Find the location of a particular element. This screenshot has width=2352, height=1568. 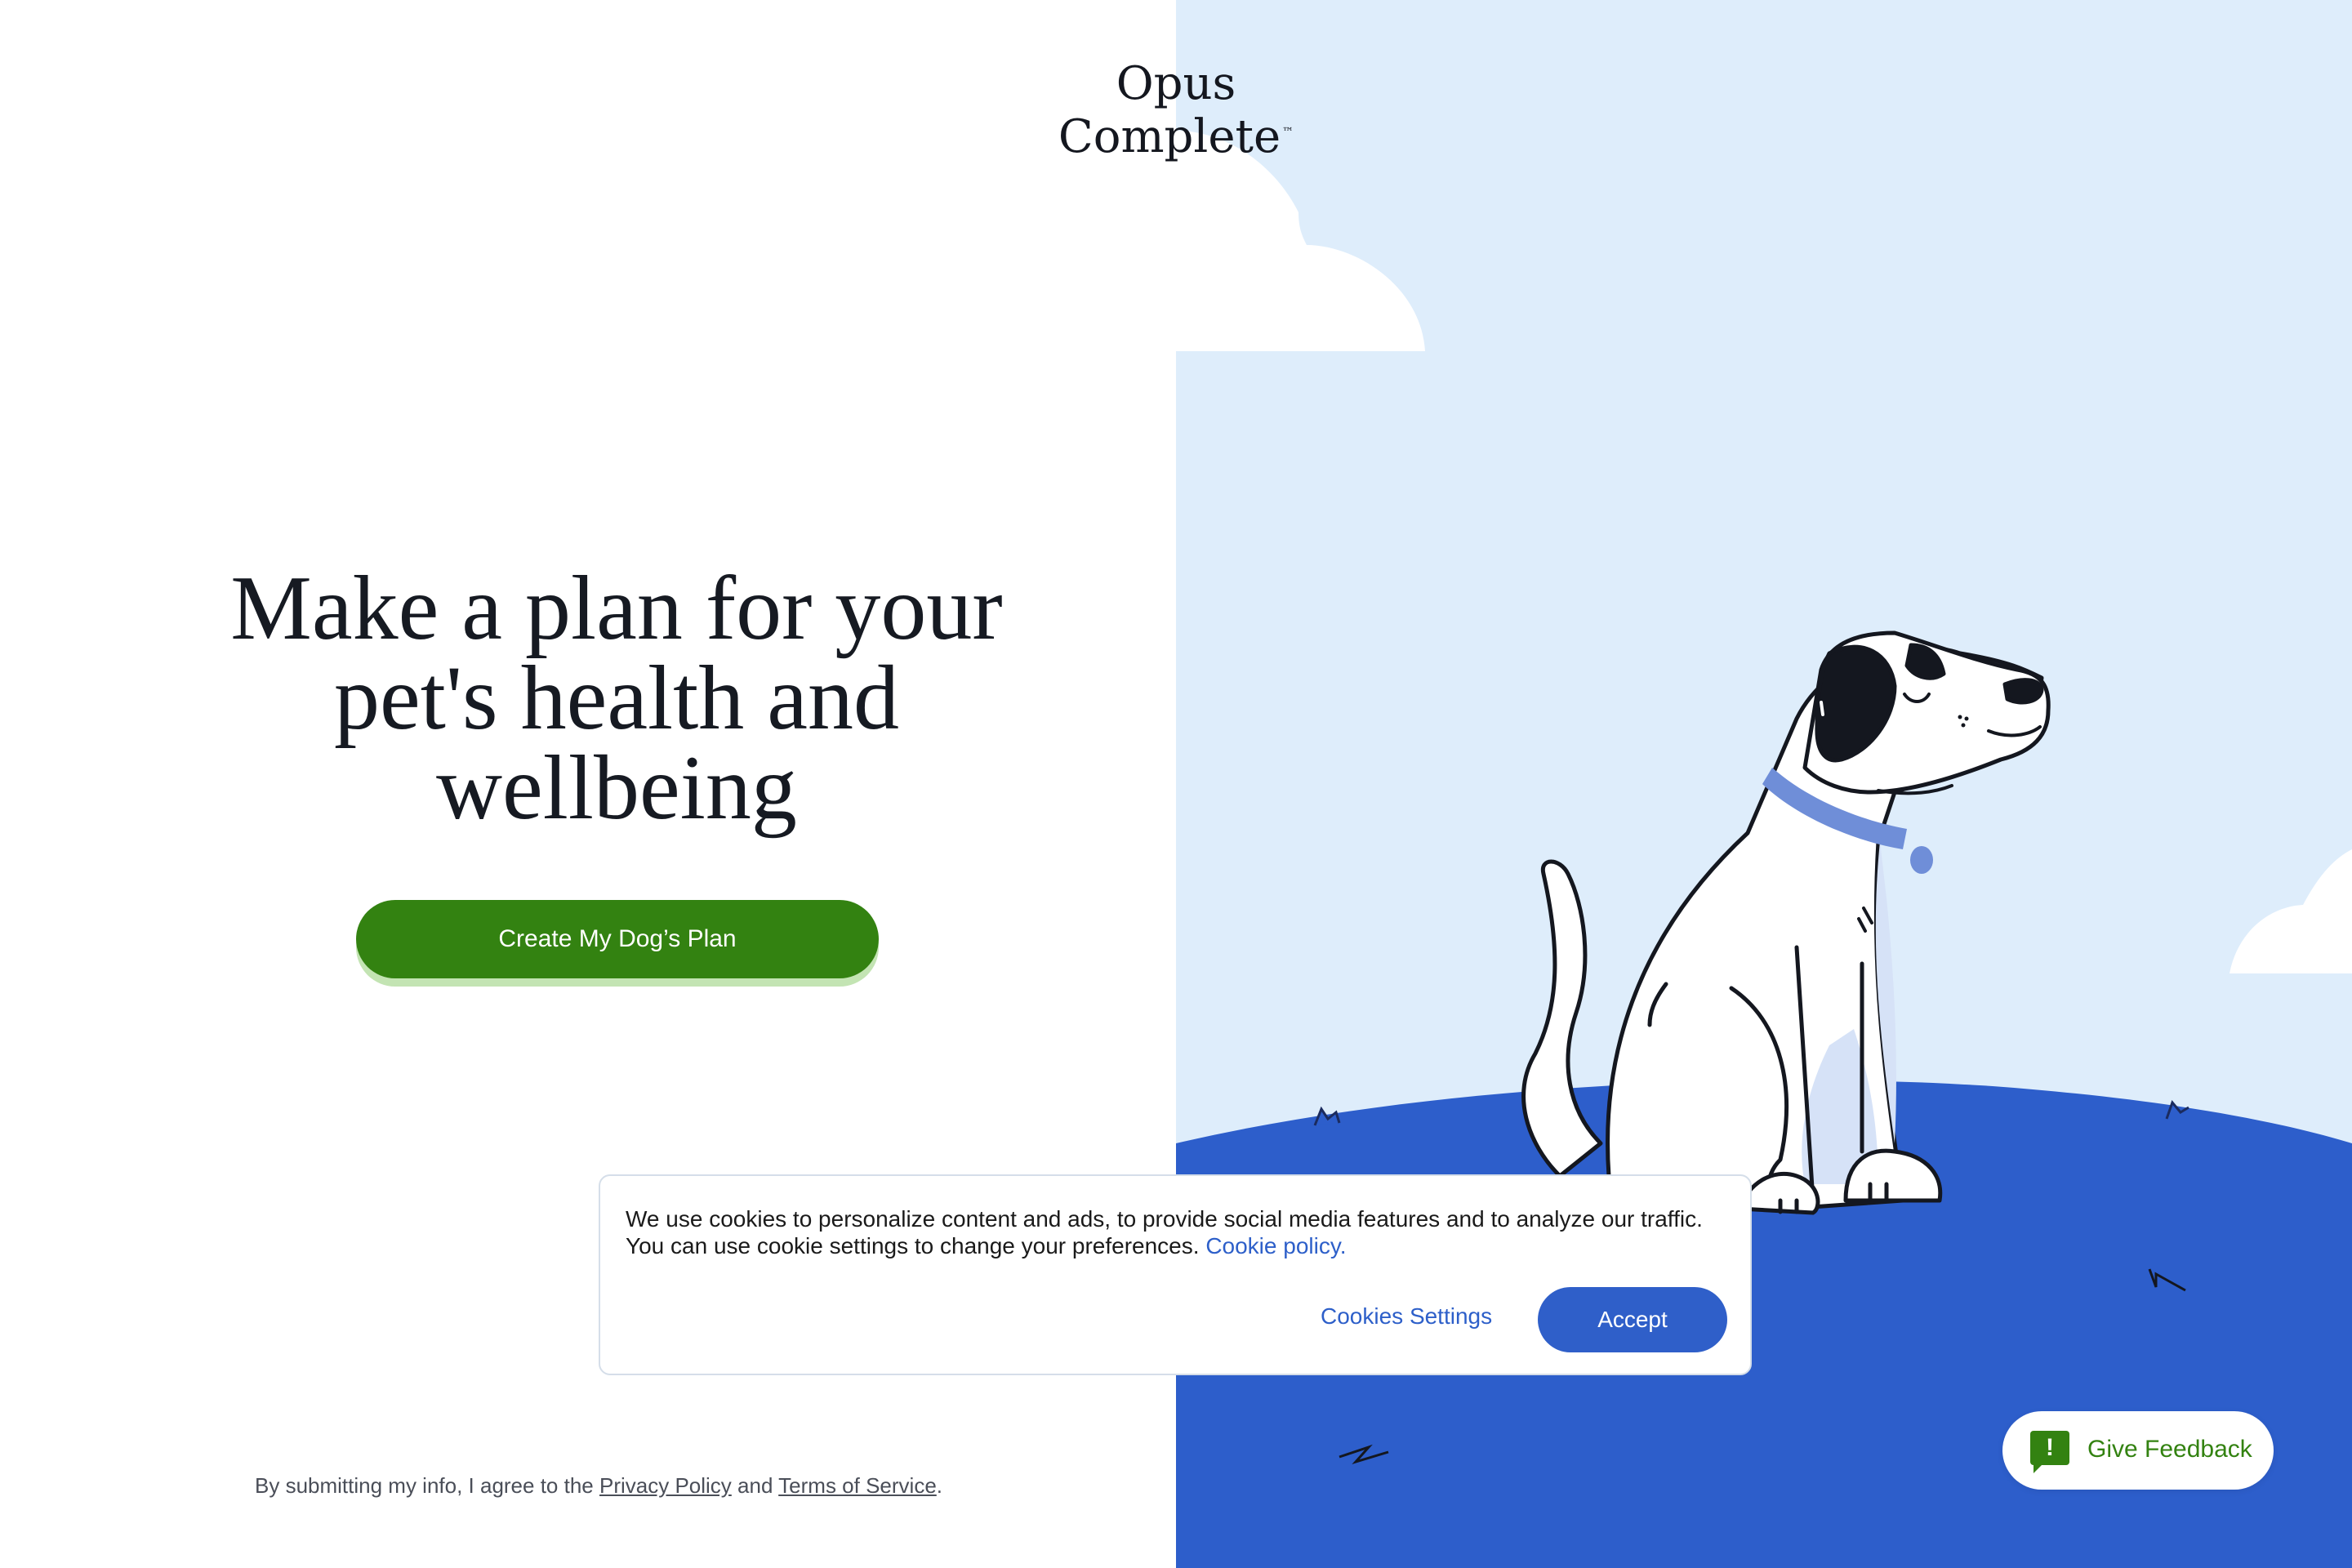

accept-cookies-button: Accept is located at coordinates (1632, 1319).